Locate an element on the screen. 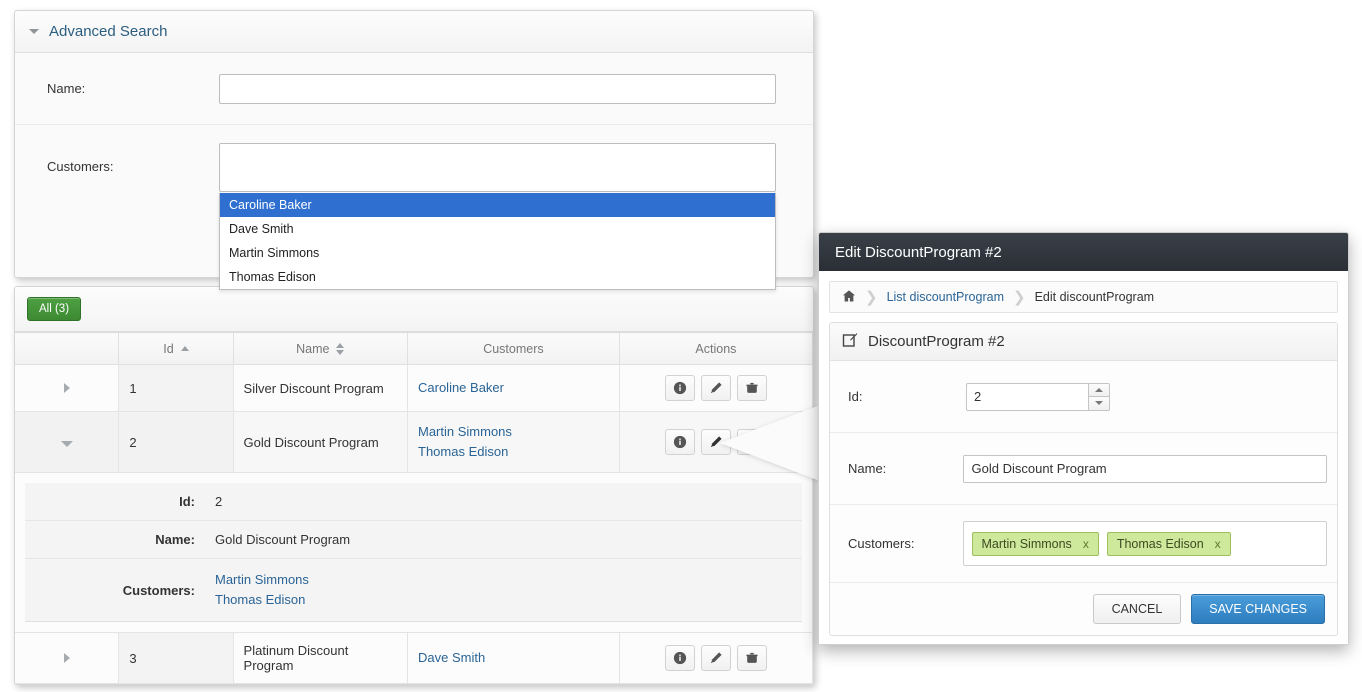 The image size is (1362, 692). stepper-up-button is located at coordinates (1099, 389).